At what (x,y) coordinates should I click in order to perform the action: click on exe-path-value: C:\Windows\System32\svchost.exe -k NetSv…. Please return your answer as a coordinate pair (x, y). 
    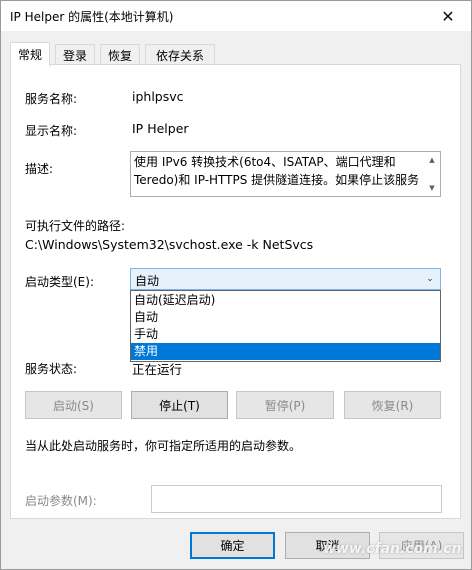
    Looking at the image, I should click on (169, 244).